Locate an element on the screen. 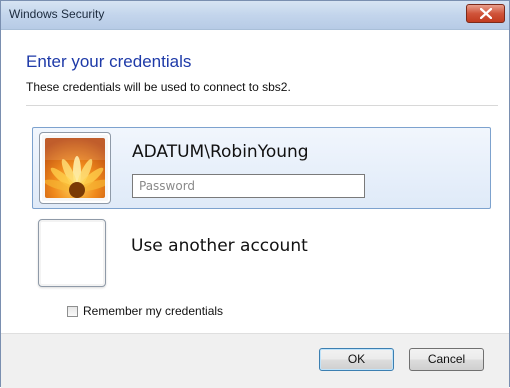 This screenshot has height=388, width=510. window-title: Windows Security is located at coordinates (57, 14).